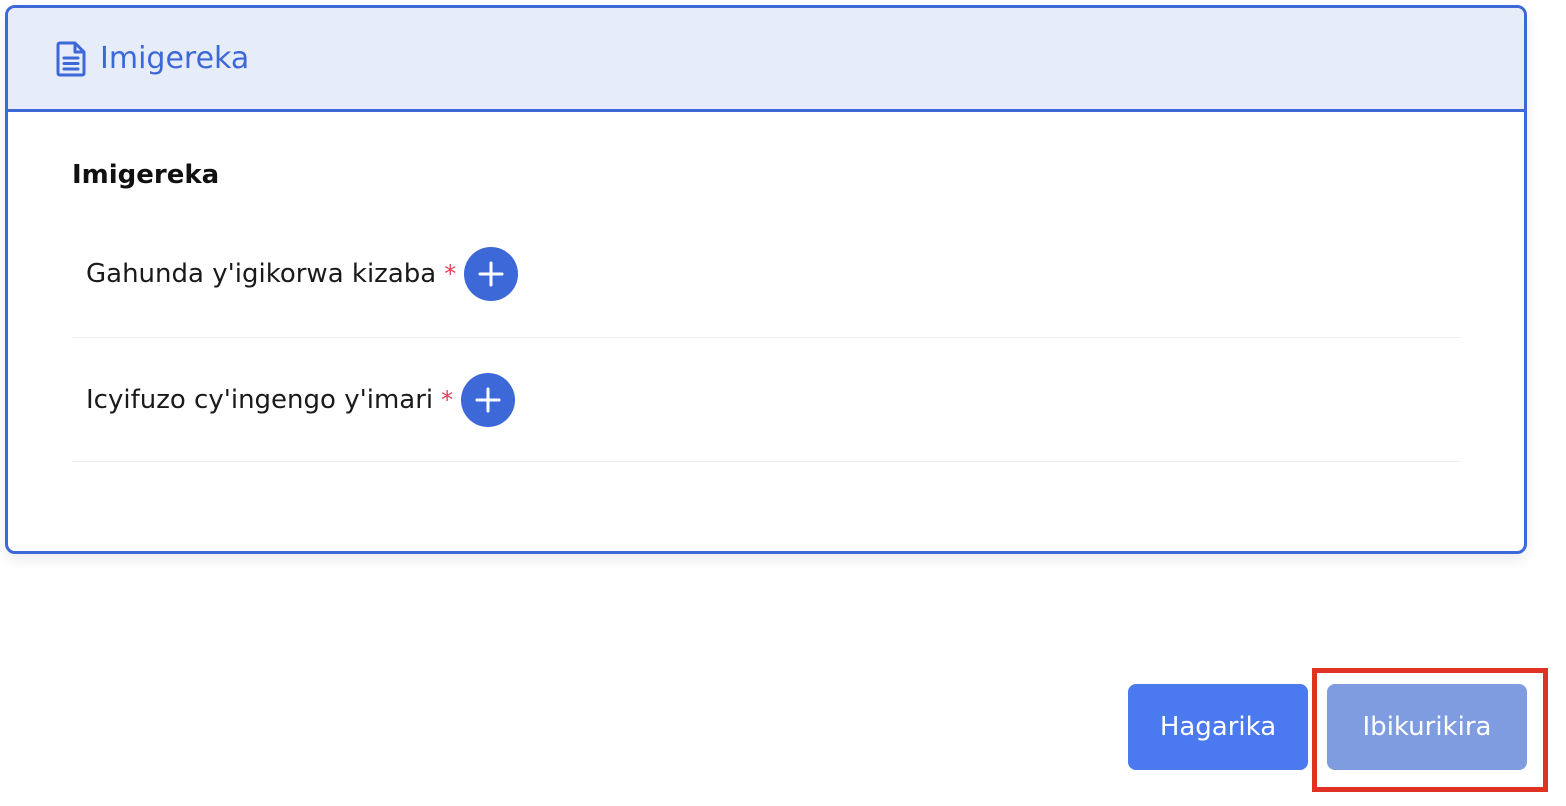  I want to click on document-label: Icyifuzo cy'ingengo y'imari, so click(260, 399).